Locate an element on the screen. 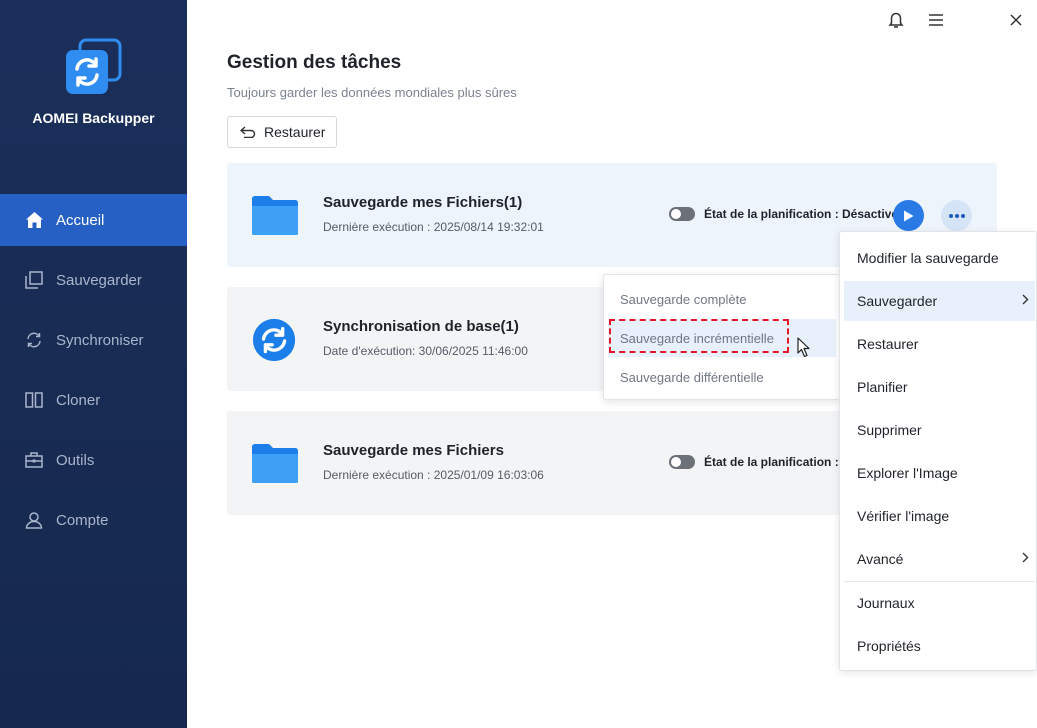 Image resolution: width=1037 pixels, height=728 pixels. task-last-run: Dernière exécution : 2025/01/09 16:03:06 is located at coordinates (433, 475).